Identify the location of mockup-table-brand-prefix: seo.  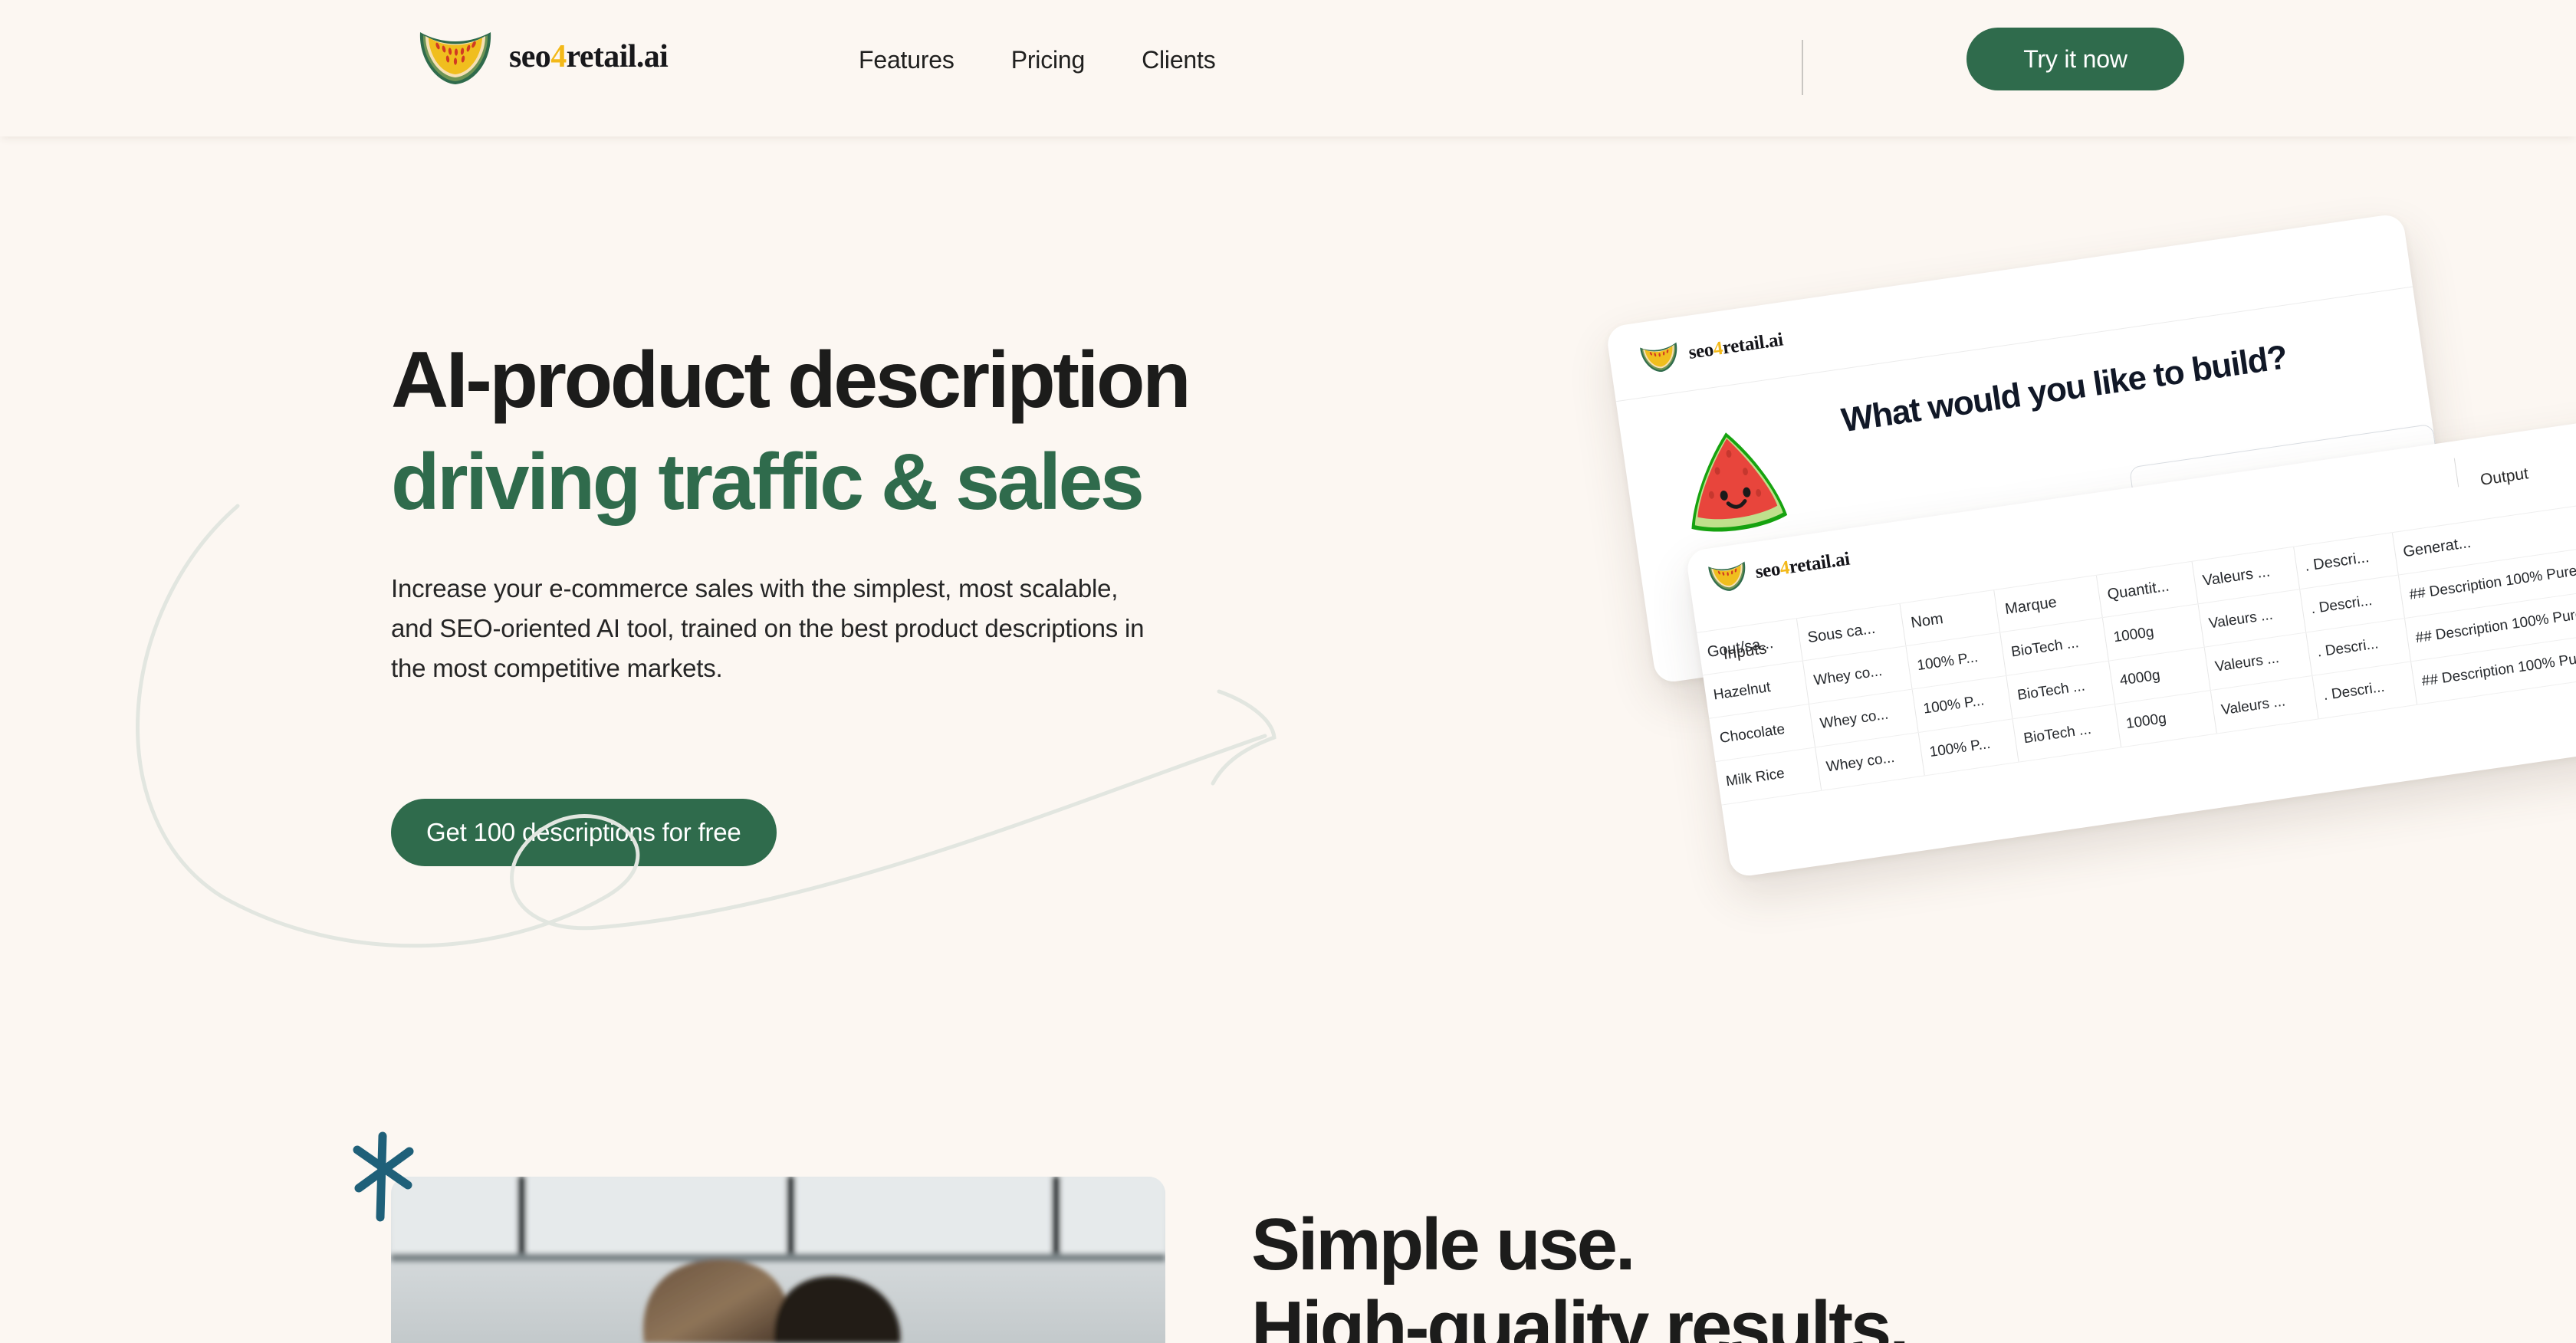
(1767, 571).